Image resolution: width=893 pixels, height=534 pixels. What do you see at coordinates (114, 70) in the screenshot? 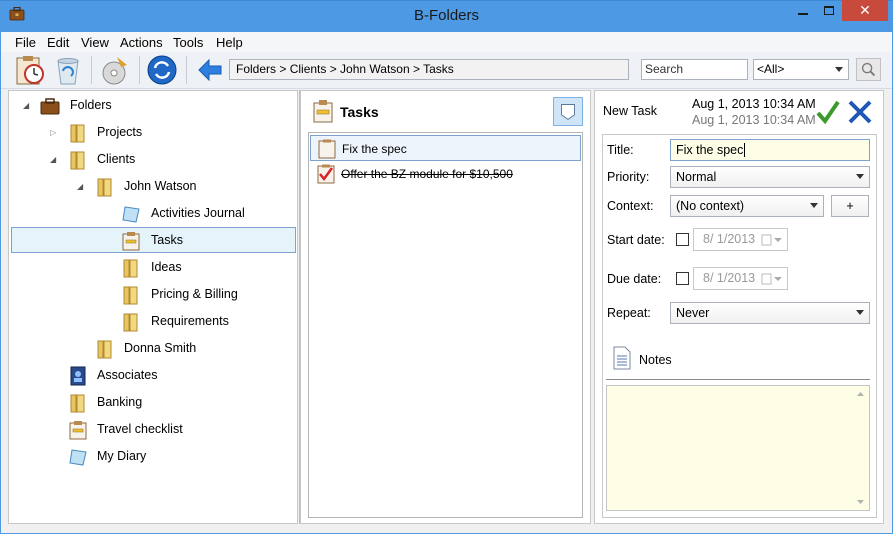
I see `backup-disc-icon` at bounding box center [114, 70].